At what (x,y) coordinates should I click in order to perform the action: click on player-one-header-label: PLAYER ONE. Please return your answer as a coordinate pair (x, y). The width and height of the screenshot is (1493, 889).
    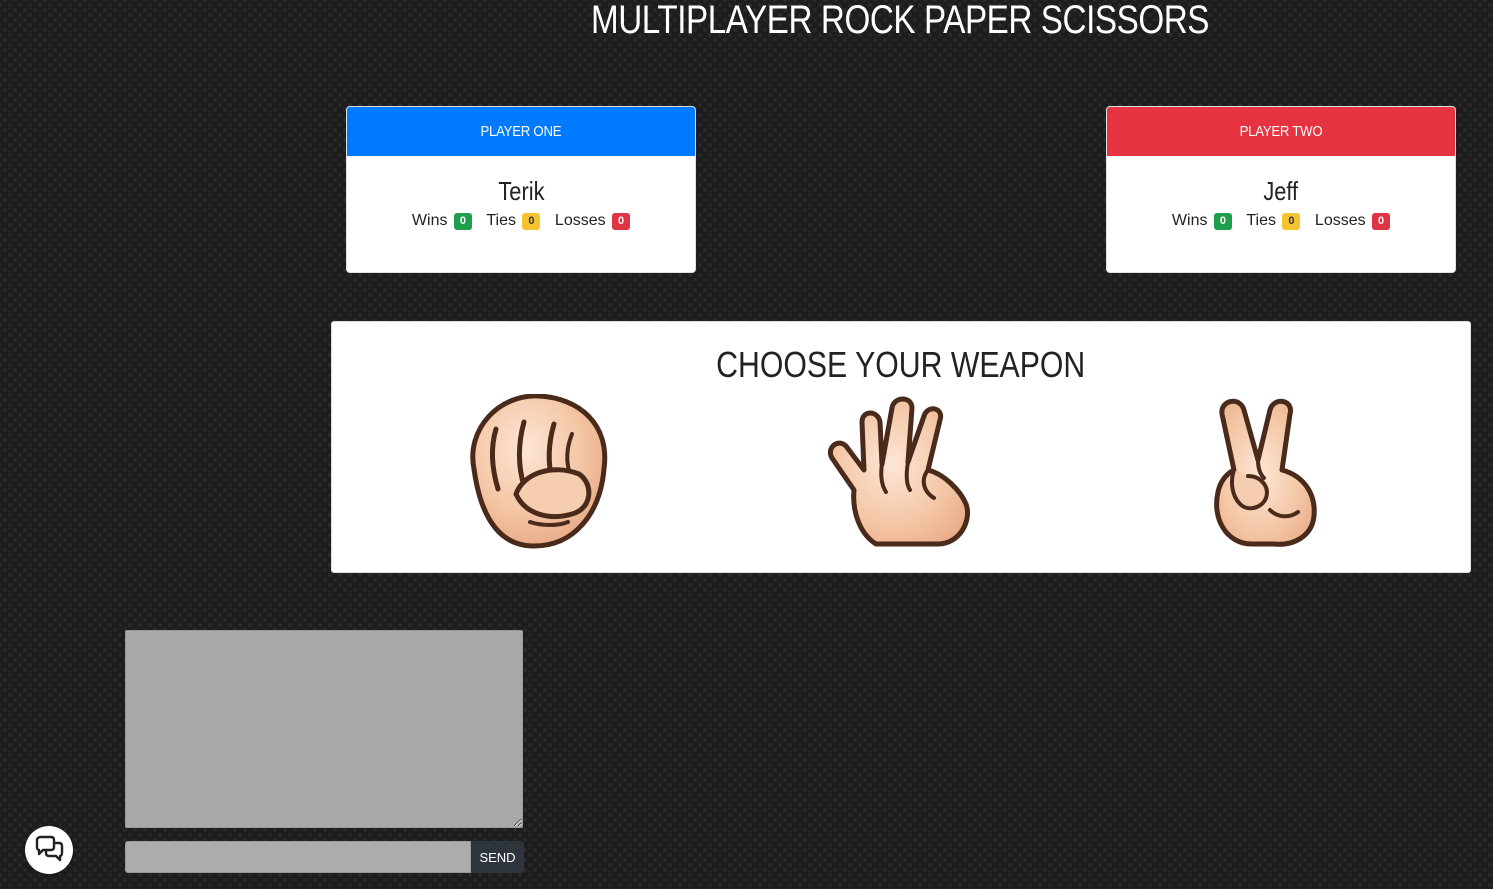
    Looking at the image, I should click on (521, 131).